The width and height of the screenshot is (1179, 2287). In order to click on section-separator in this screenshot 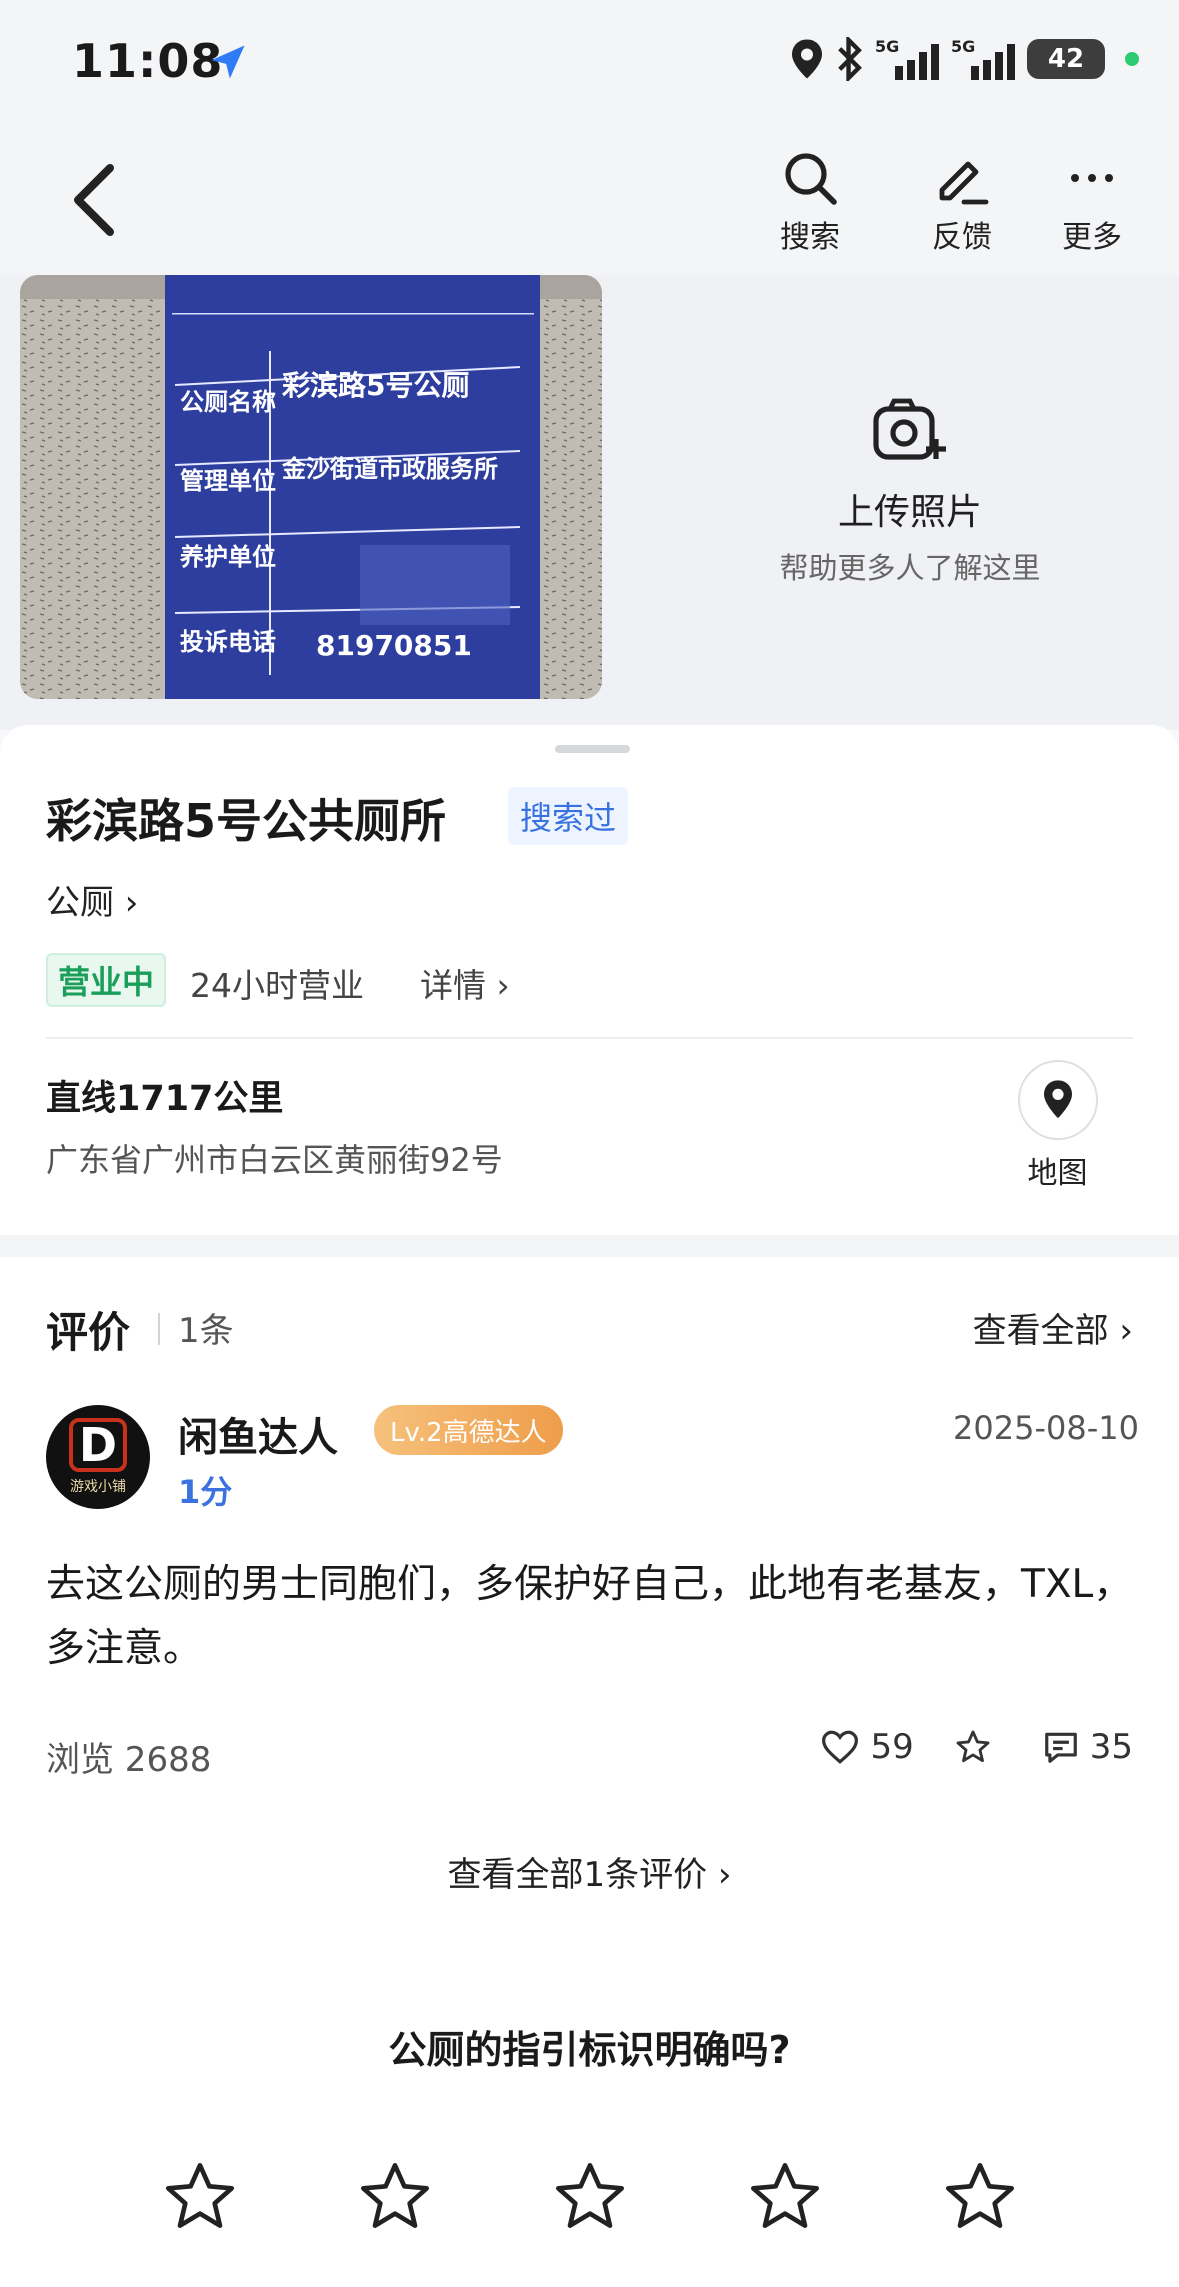, I will do `click(589, 1246)`.